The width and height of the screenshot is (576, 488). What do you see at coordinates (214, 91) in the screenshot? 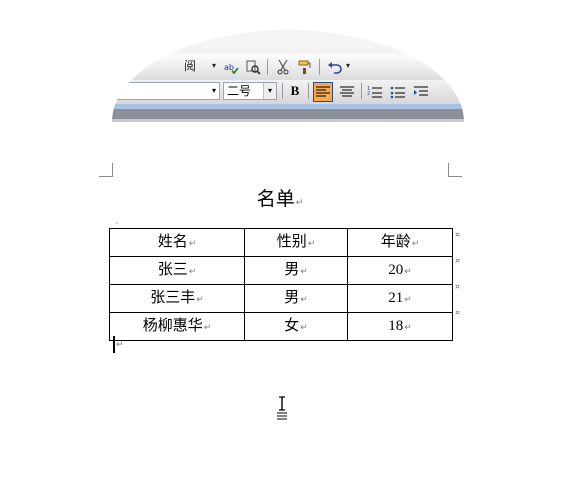
I see `font-name-dropdown-arrow: ▾` at bounding box center [214, 91].